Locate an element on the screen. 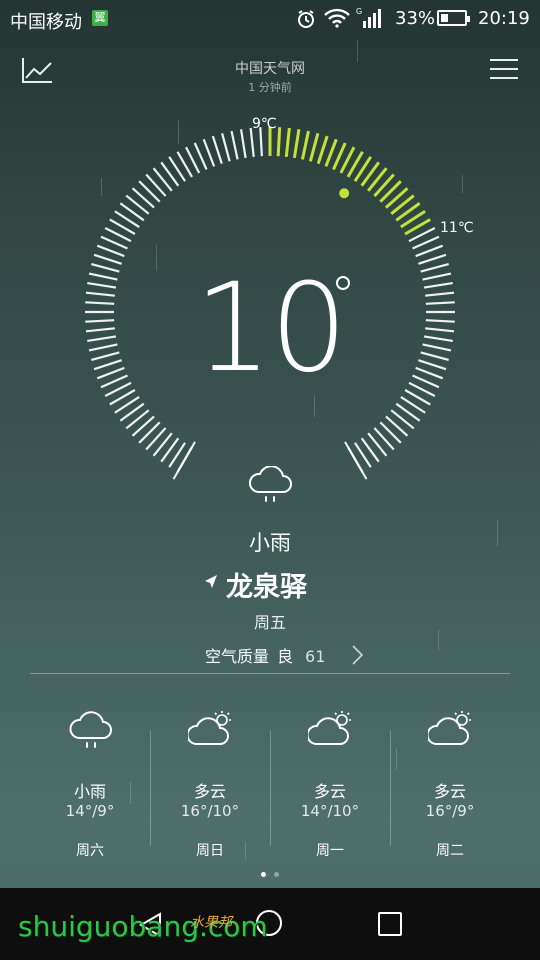  forecast-weekday: 周六 is located at coordinates (90, 851).